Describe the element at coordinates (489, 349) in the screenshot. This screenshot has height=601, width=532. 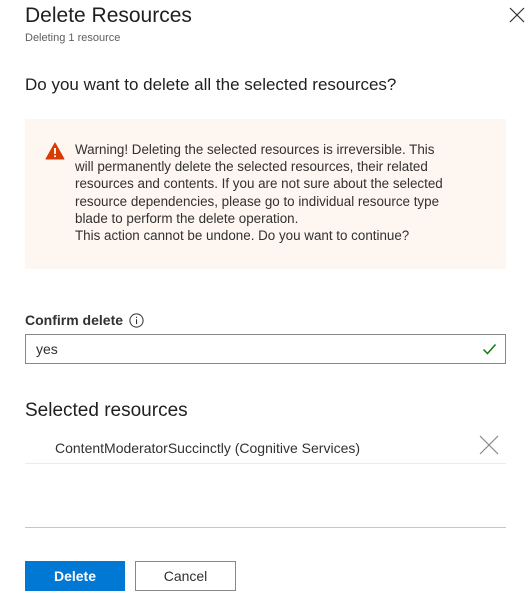
I see `checkmark-icon` at that location.